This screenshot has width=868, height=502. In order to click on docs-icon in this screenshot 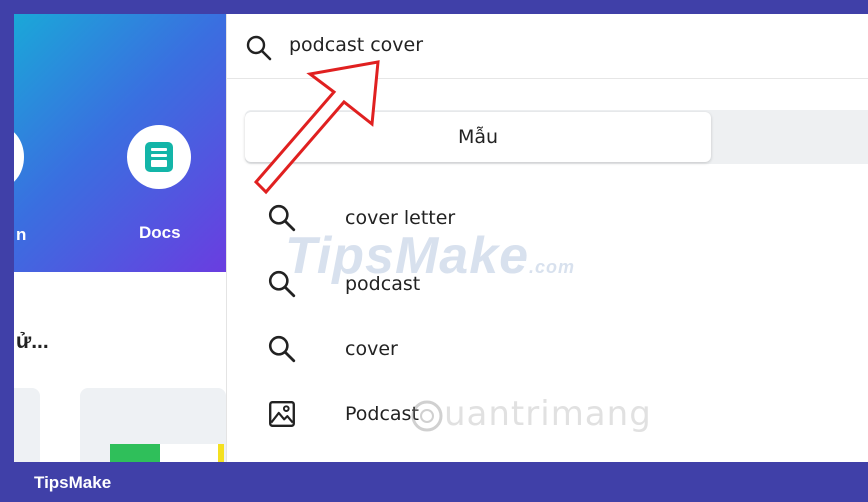, I will do `click(159, 157)`.